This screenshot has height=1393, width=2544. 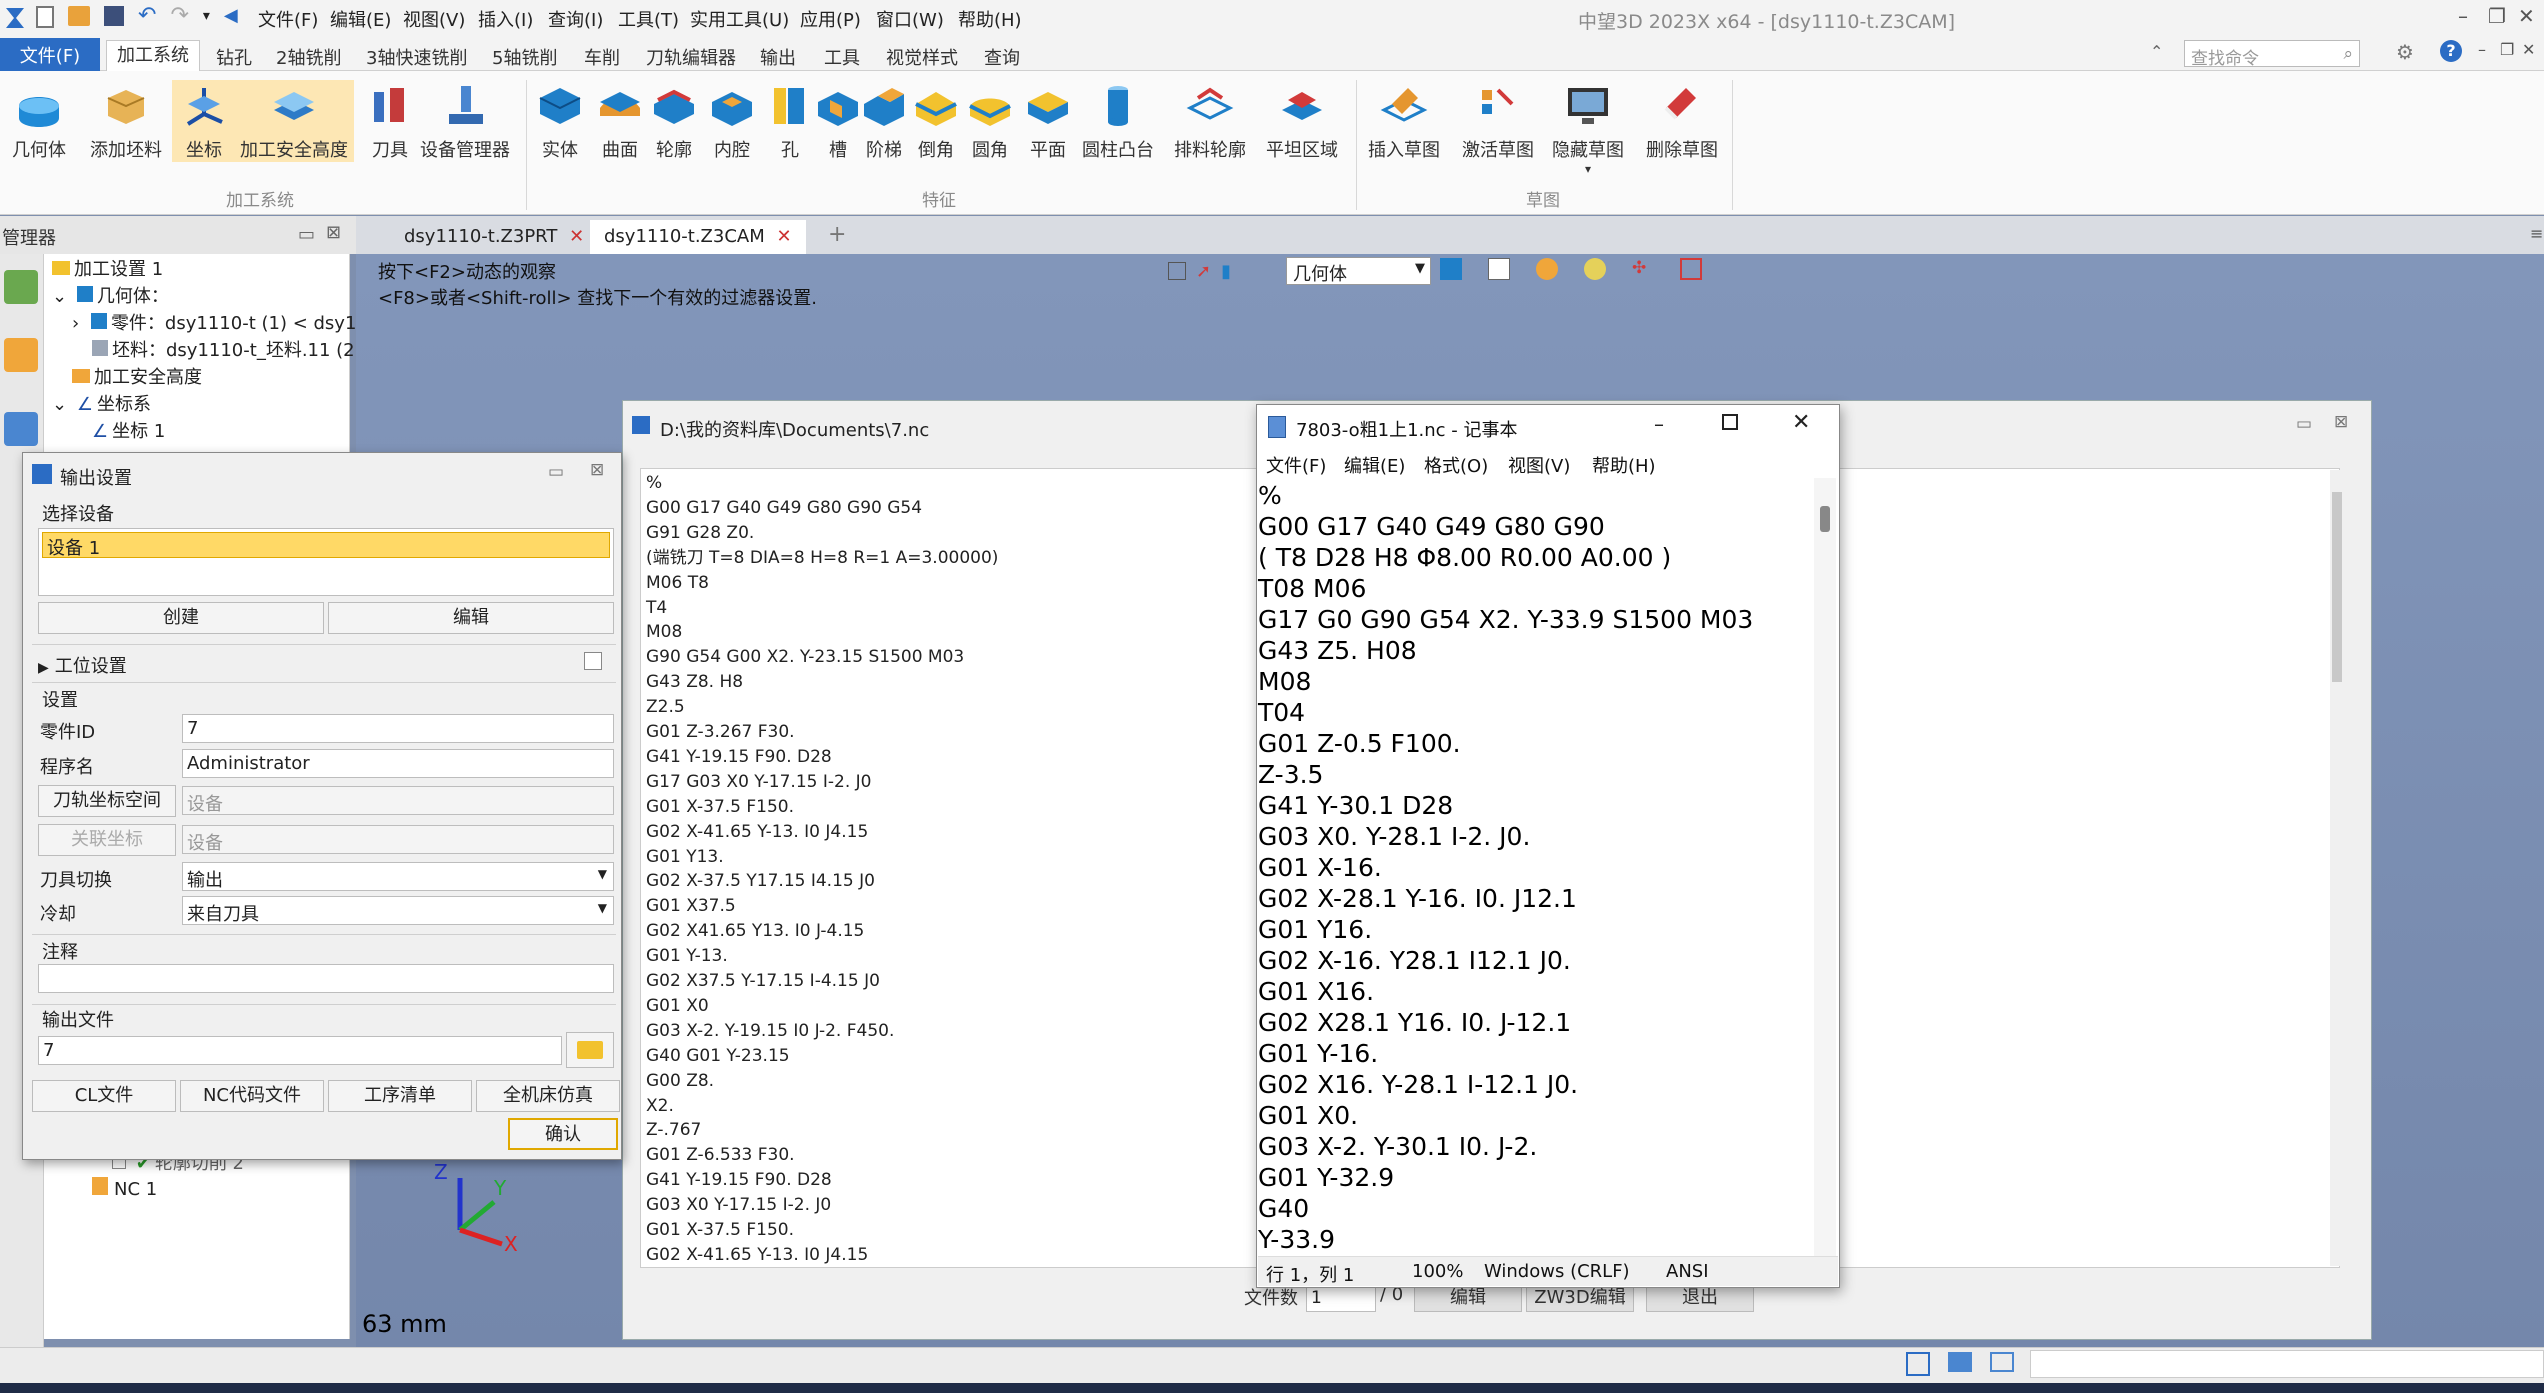 I want to click on menu-tools: 工具(T), so click(x=648, y=19).